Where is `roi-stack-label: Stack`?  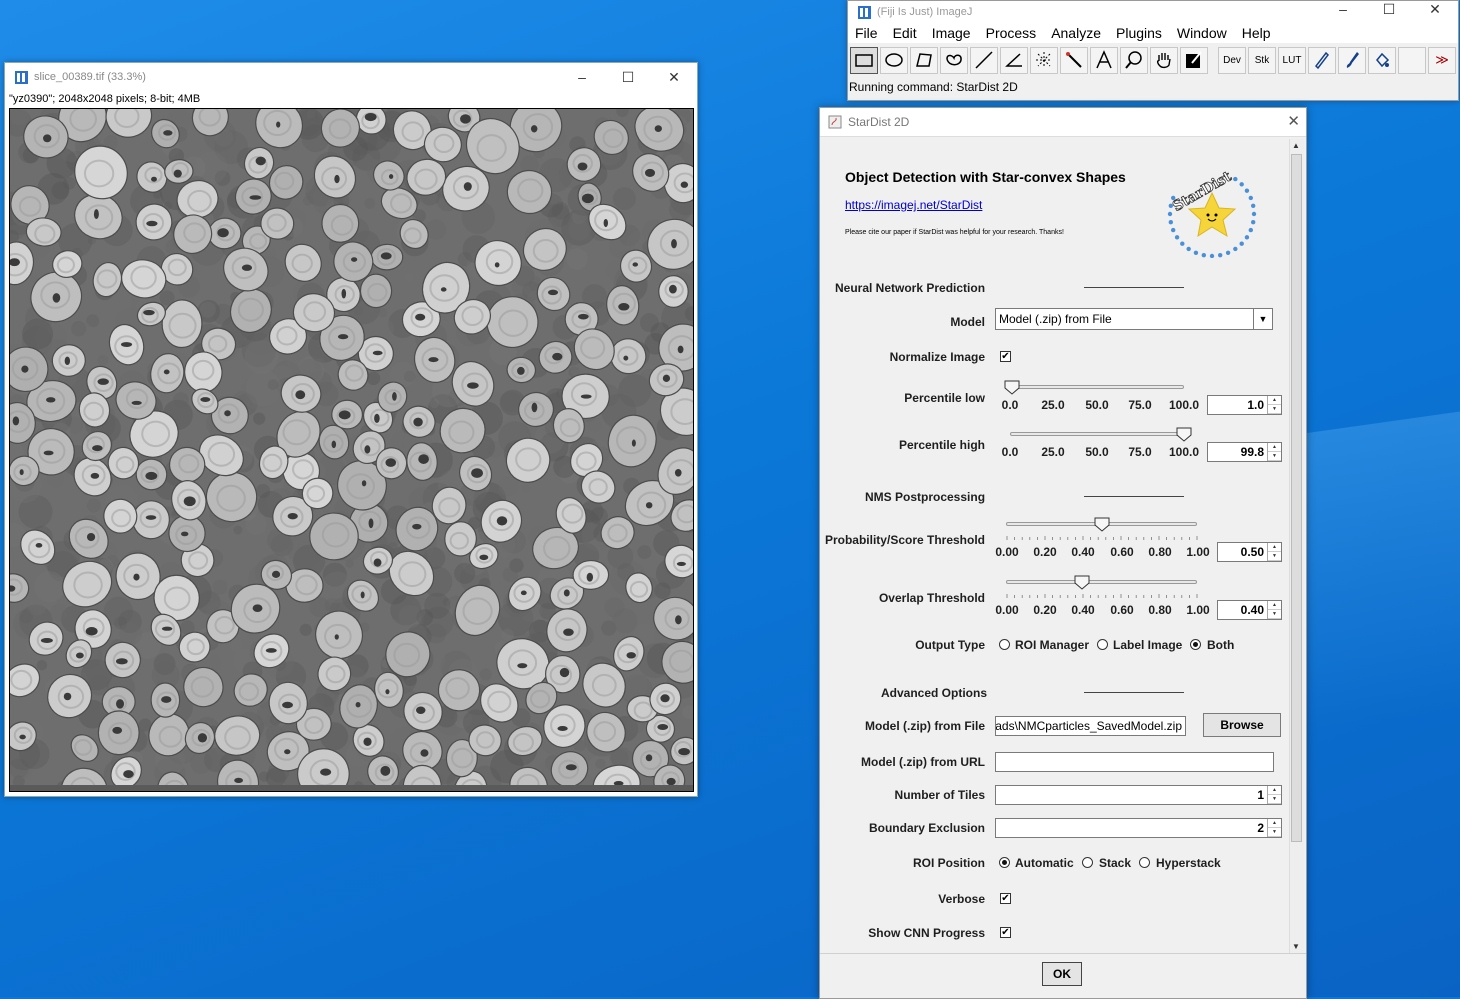
roi-stack-label: Stack is located at coordinates (1115, 863).